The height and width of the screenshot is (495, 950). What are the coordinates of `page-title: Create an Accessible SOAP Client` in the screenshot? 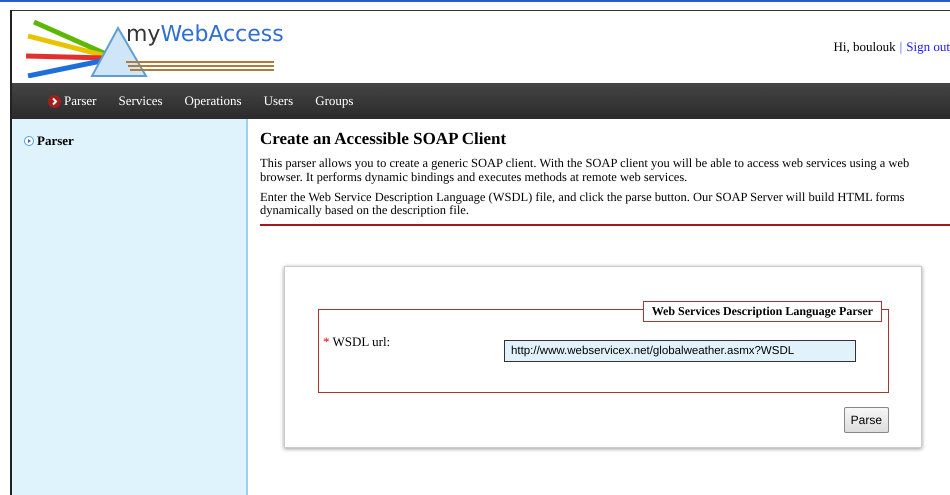 It's located at (384, 139).